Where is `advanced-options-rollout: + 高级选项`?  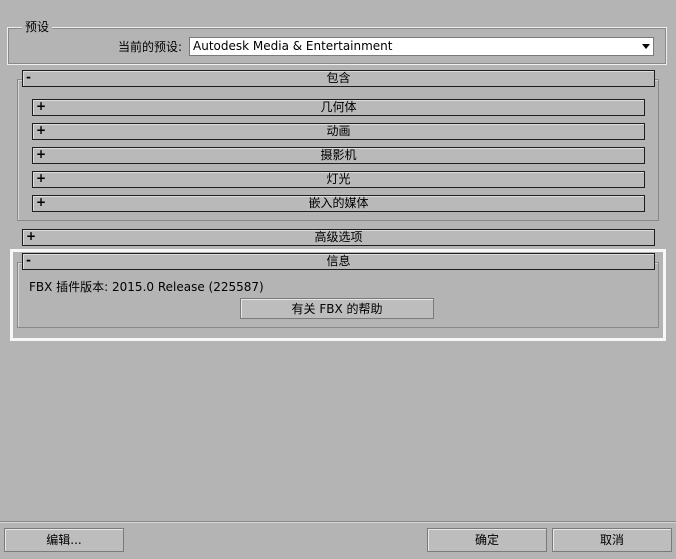 advanced-options-rollout: + 高级选项 is located at coordinates (338, 237).